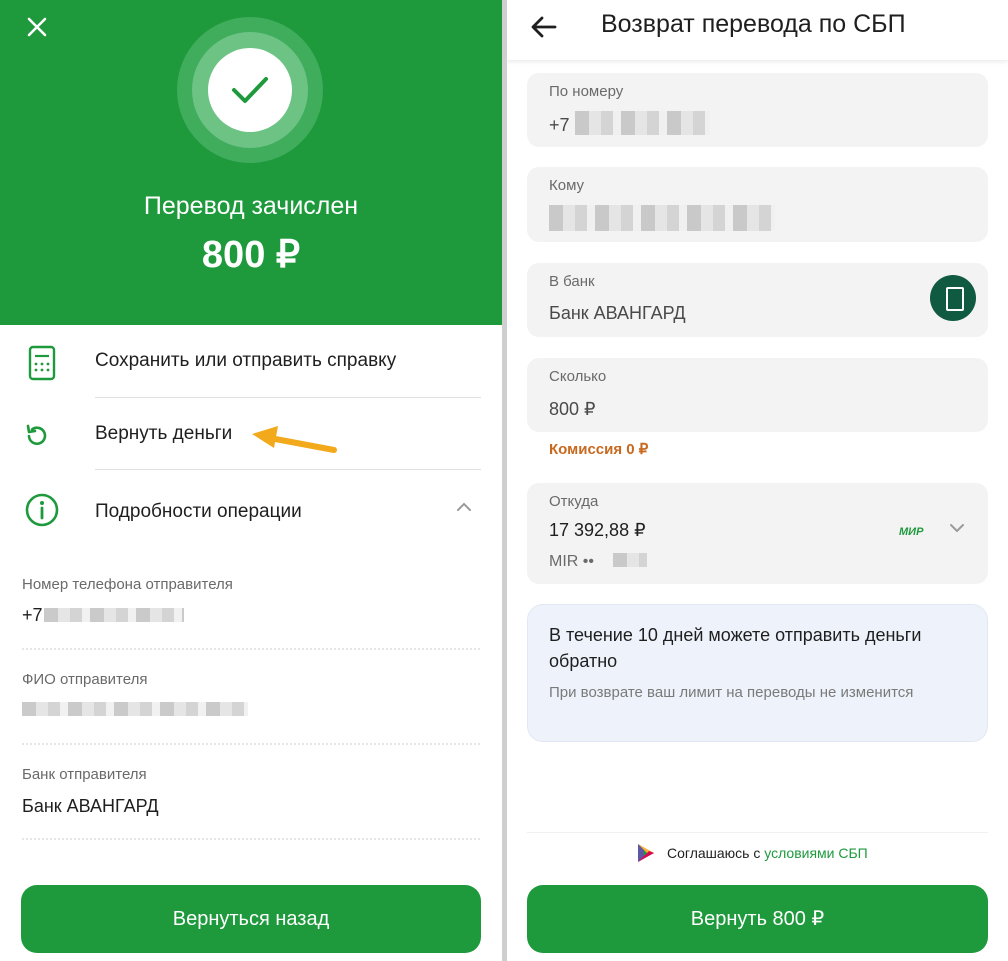 This screenshot has height=961, width=1008. I want to click on amount-field-value: 800 ₽, so click(572, 409).